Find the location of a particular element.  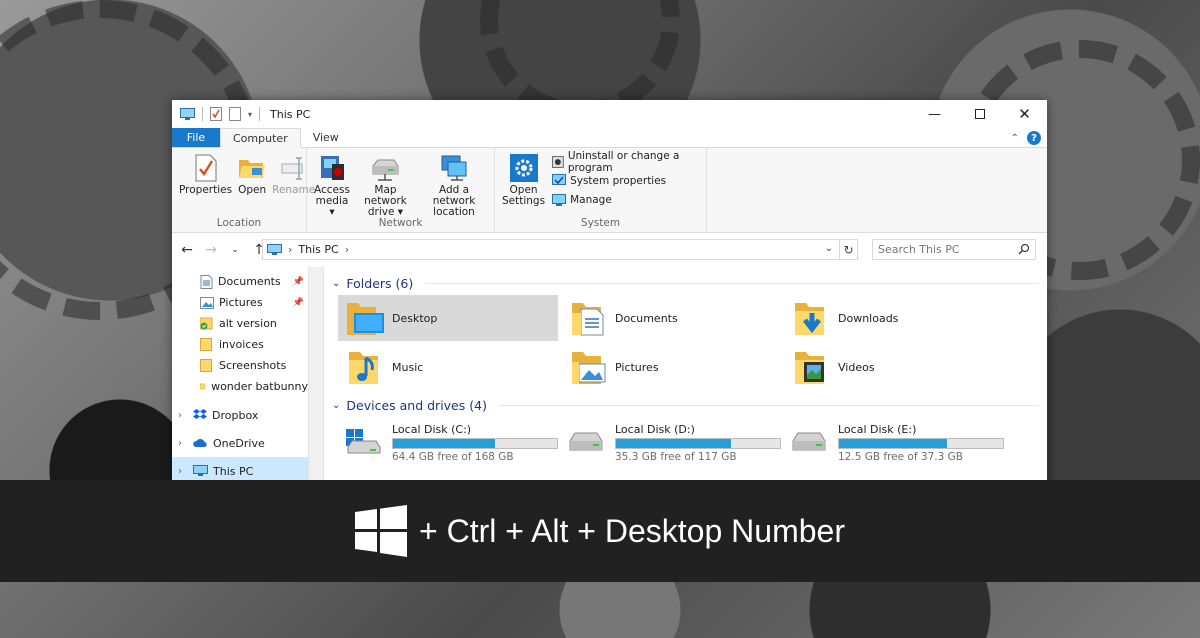

drive-name: Local Disk (D:) is located at coordinates (655, 429).